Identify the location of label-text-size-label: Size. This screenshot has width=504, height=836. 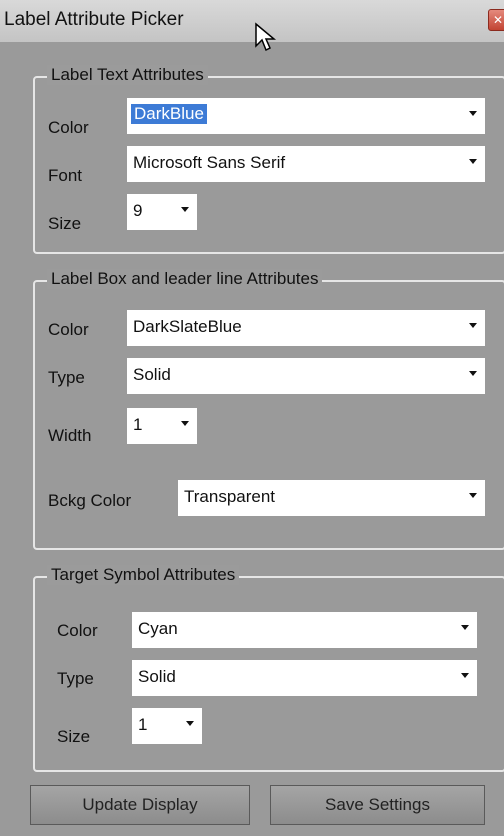
(65, 223).